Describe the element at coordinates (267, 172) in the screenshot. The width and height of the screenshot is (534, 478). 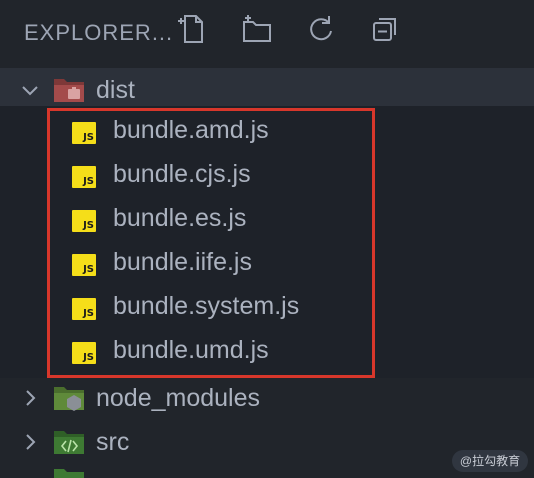
I see `file-item: JS bundle.cjs.js` at that location.